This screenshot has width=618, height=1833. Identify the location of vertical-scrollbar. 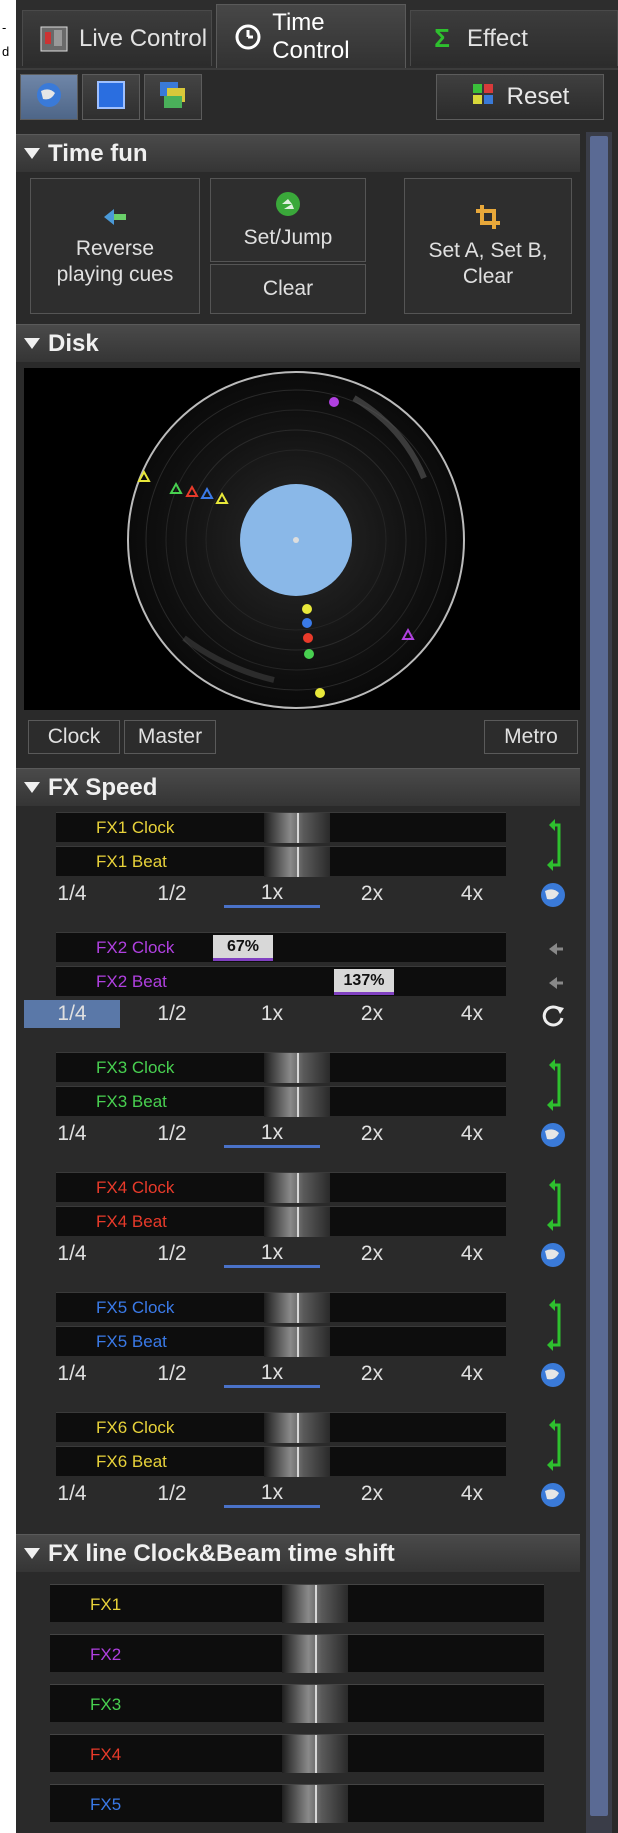
(599, 982).